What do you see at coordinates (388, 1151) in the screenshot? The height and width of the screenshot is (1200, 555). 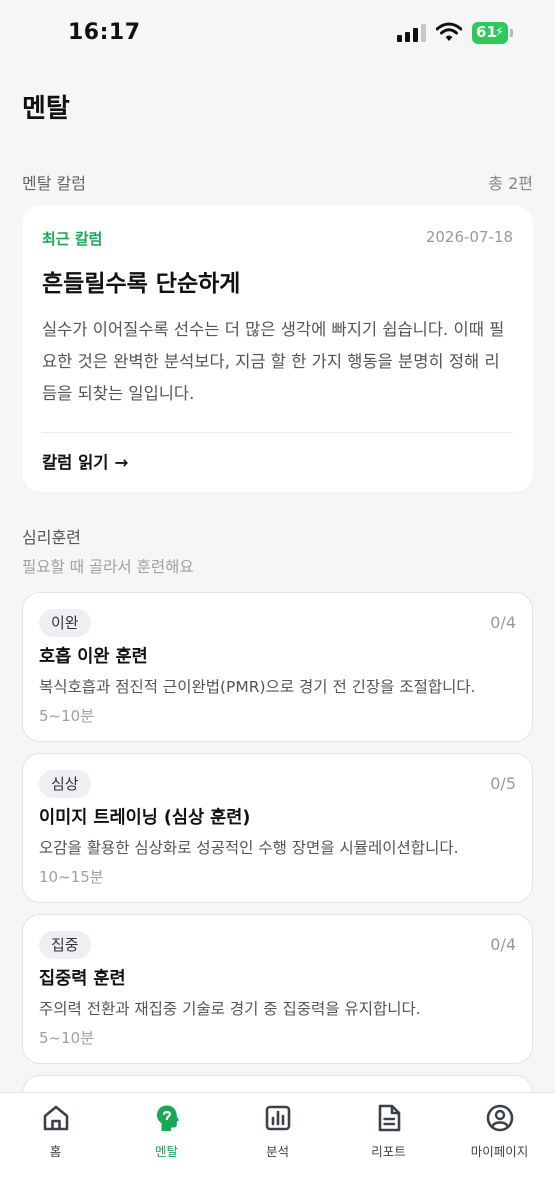 I see `tab-report-label: 리포트` at bounding box center [388, 1151].